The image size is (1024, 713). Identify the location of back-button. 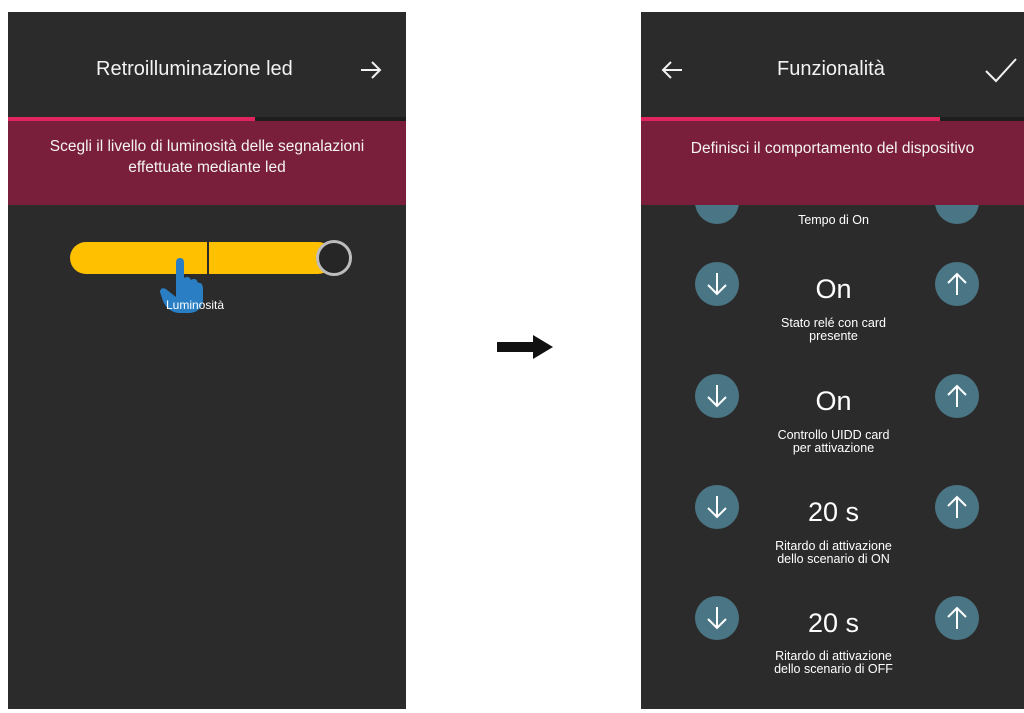
(672, 70).